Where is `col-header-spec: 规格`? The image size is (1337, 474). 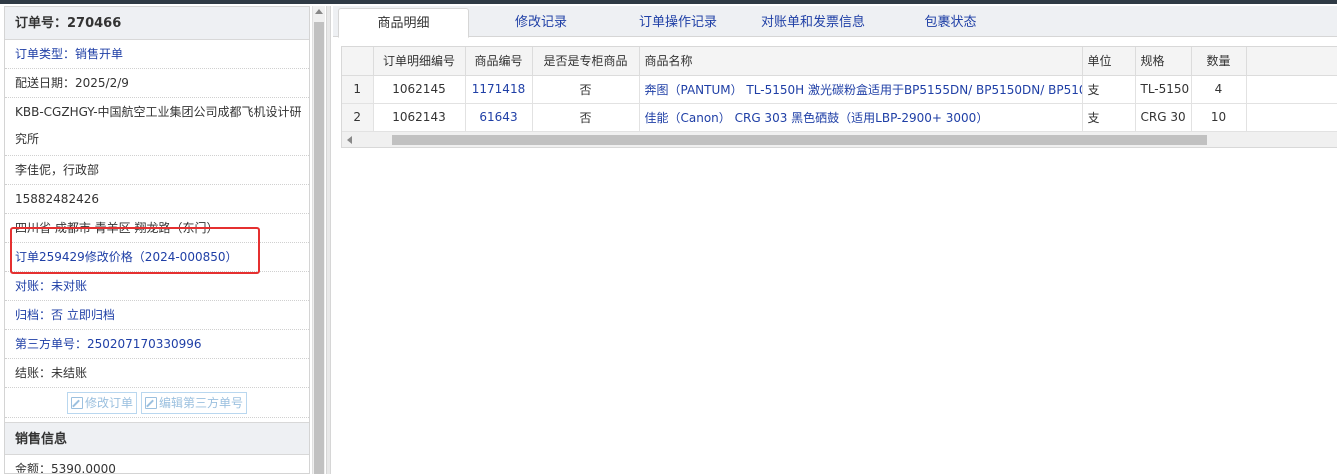 col-header-spec: 规格 is located at coordinates (1163, 61).